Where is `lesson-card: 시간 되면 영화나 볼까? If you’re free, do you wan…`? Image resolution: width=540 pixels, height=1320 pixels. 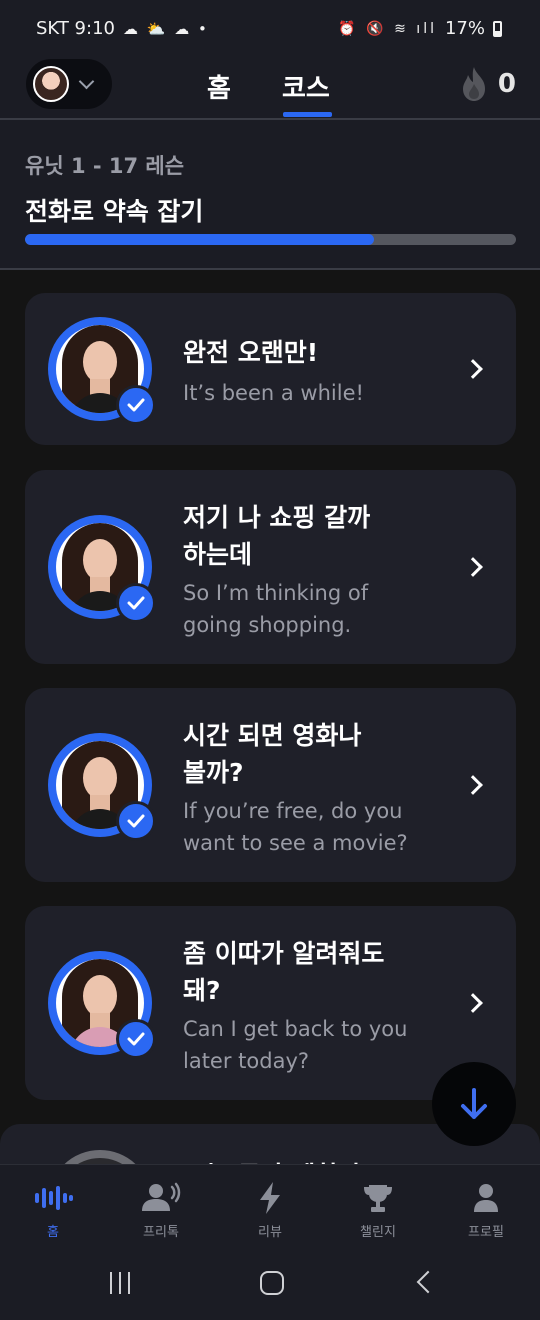 lesson-card: 시간 되면 영화나 볼까? If you’re free, do you wan… is located at coordinates (270, 785).